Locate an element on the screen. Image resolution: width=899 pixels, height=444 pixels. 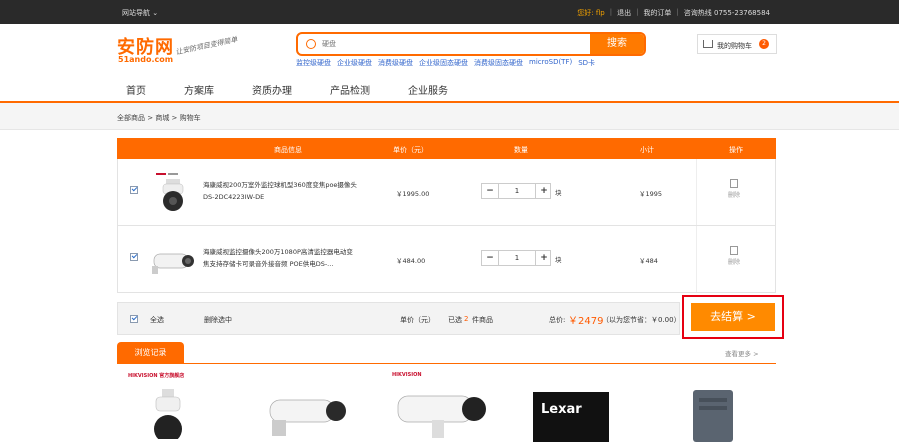
hotline-text: 咨询热线 0755-23768584 is located at coordinates (726, 13).